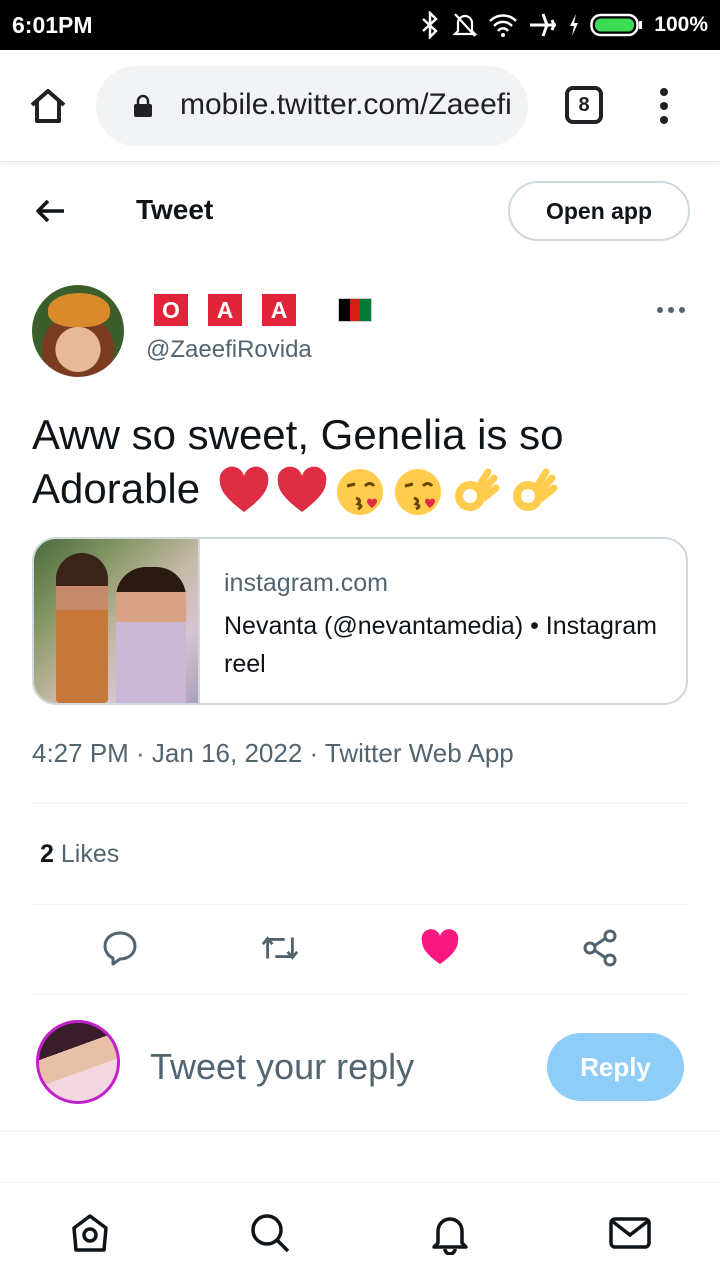 The image size is (720, 1280). What do you see at coordinates (79, 310) in the screenshot?
I see `avatar-hat` at bounding box center [79, 310].